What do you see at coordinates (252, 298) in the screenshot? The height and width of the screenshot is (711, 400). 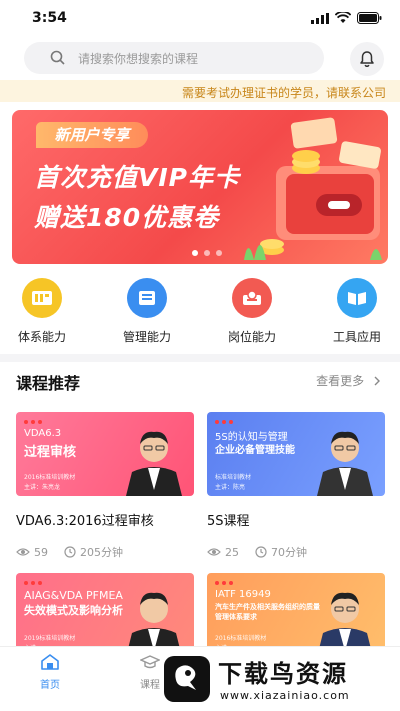 I see `badge-icon` at bounding box center [252, 298].